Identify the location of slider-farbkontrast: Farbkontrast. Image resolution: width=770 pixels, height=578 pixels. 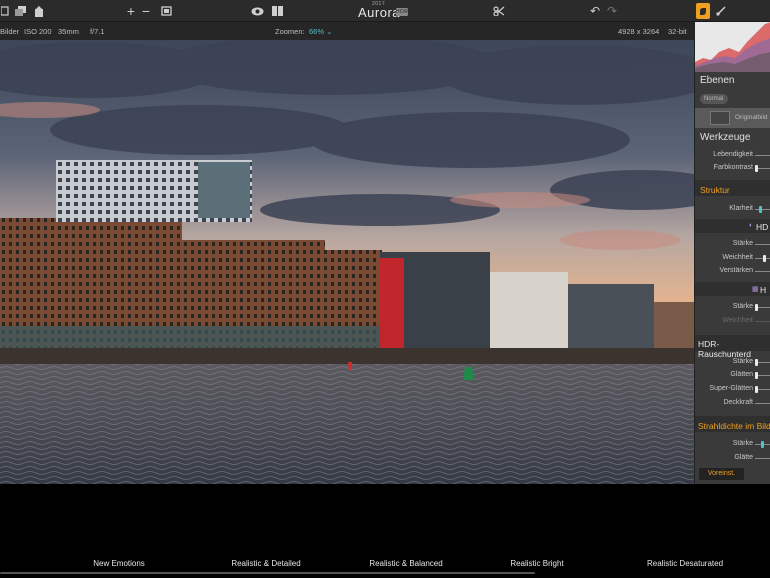
(732, 168).